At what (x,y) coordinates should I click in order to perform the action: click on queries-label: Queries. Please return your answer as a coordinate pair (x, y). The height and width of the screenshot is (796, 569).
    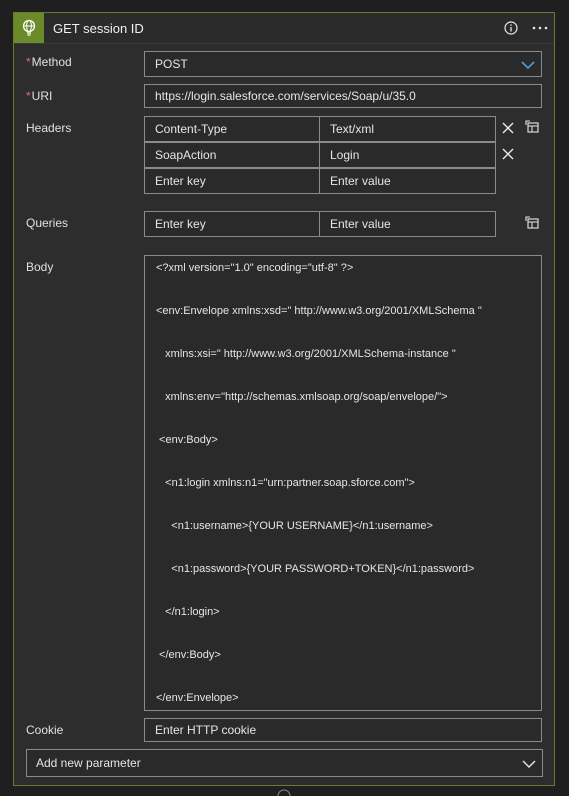
    Looking at the image, I should click on (47, 223).